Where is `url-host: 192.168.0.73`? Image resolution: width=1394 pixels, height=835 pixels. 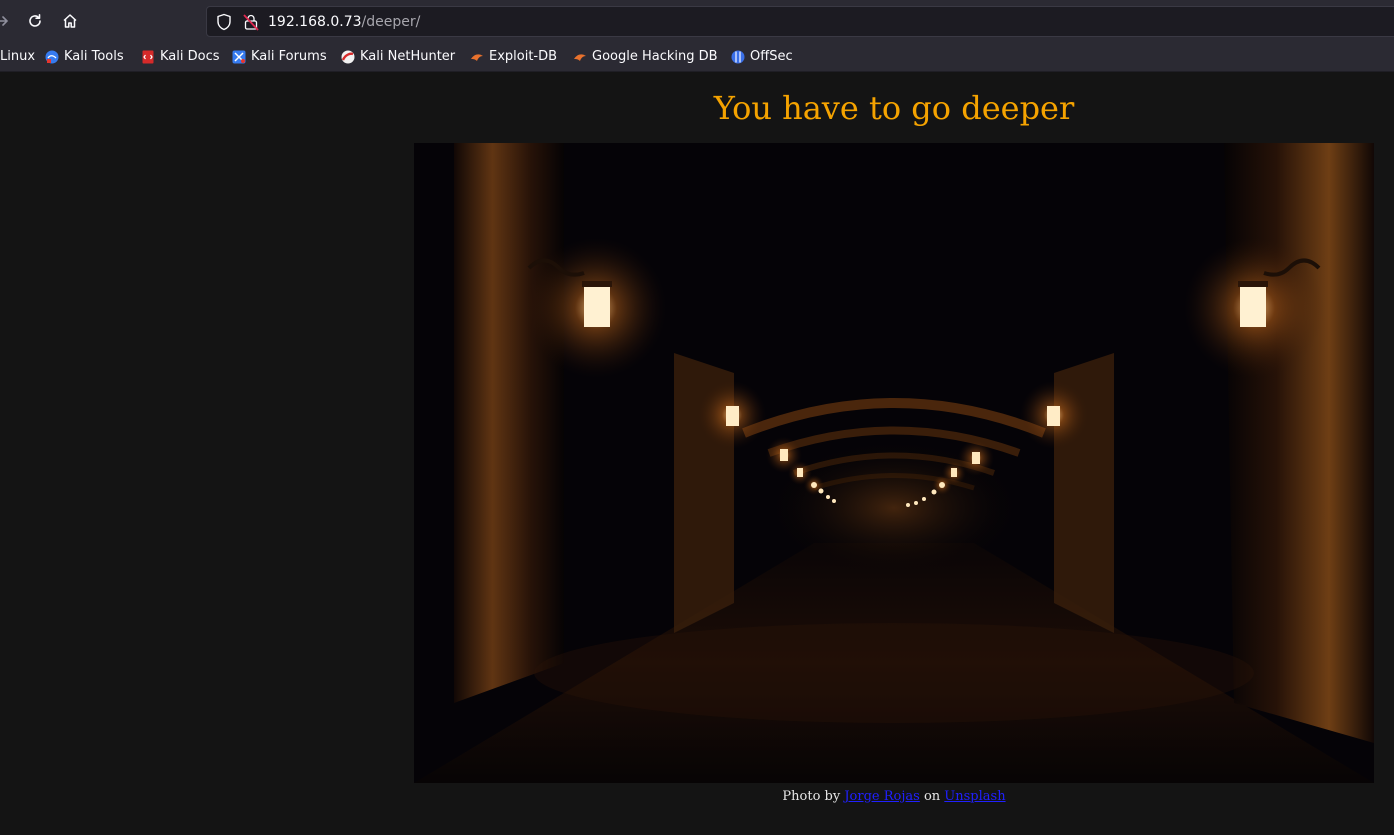 url-host: 192.168.0.73 is located at coordinates (315, 22).